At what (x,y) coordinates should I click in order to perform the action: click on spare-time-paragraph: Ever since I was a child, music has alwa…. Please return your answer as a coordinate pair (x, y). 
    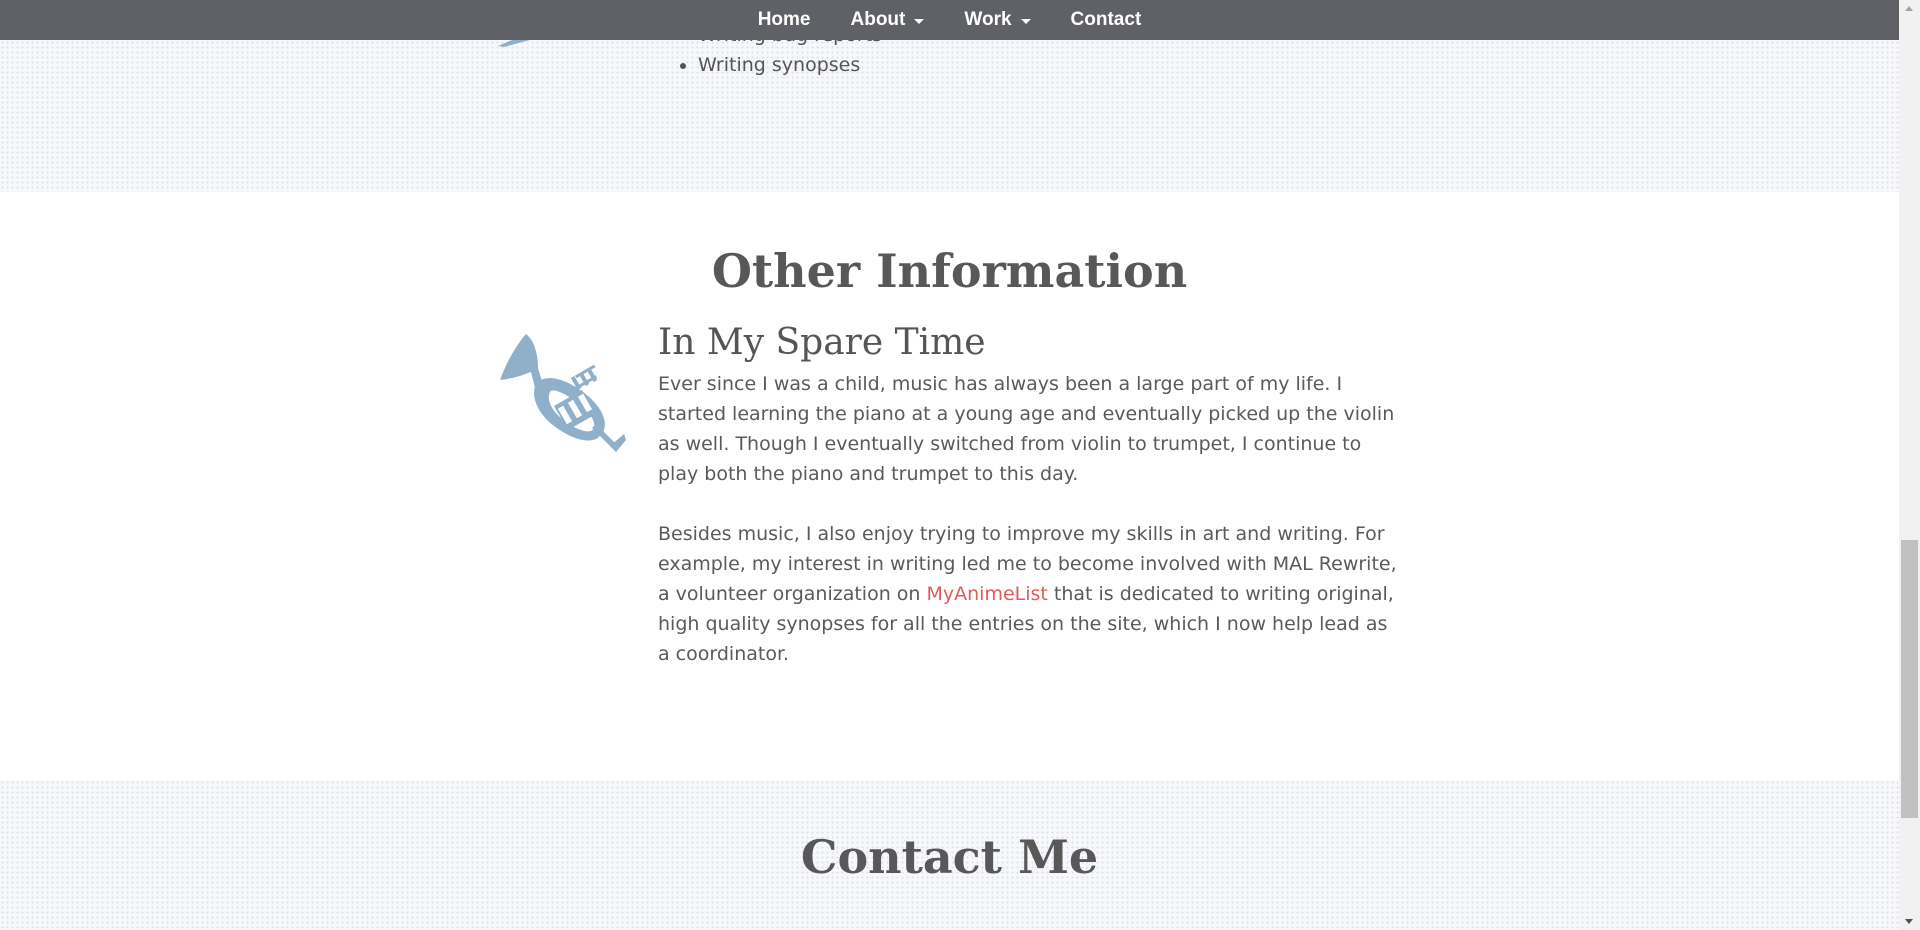
    Looking at the image, I should click on (1026, 429).